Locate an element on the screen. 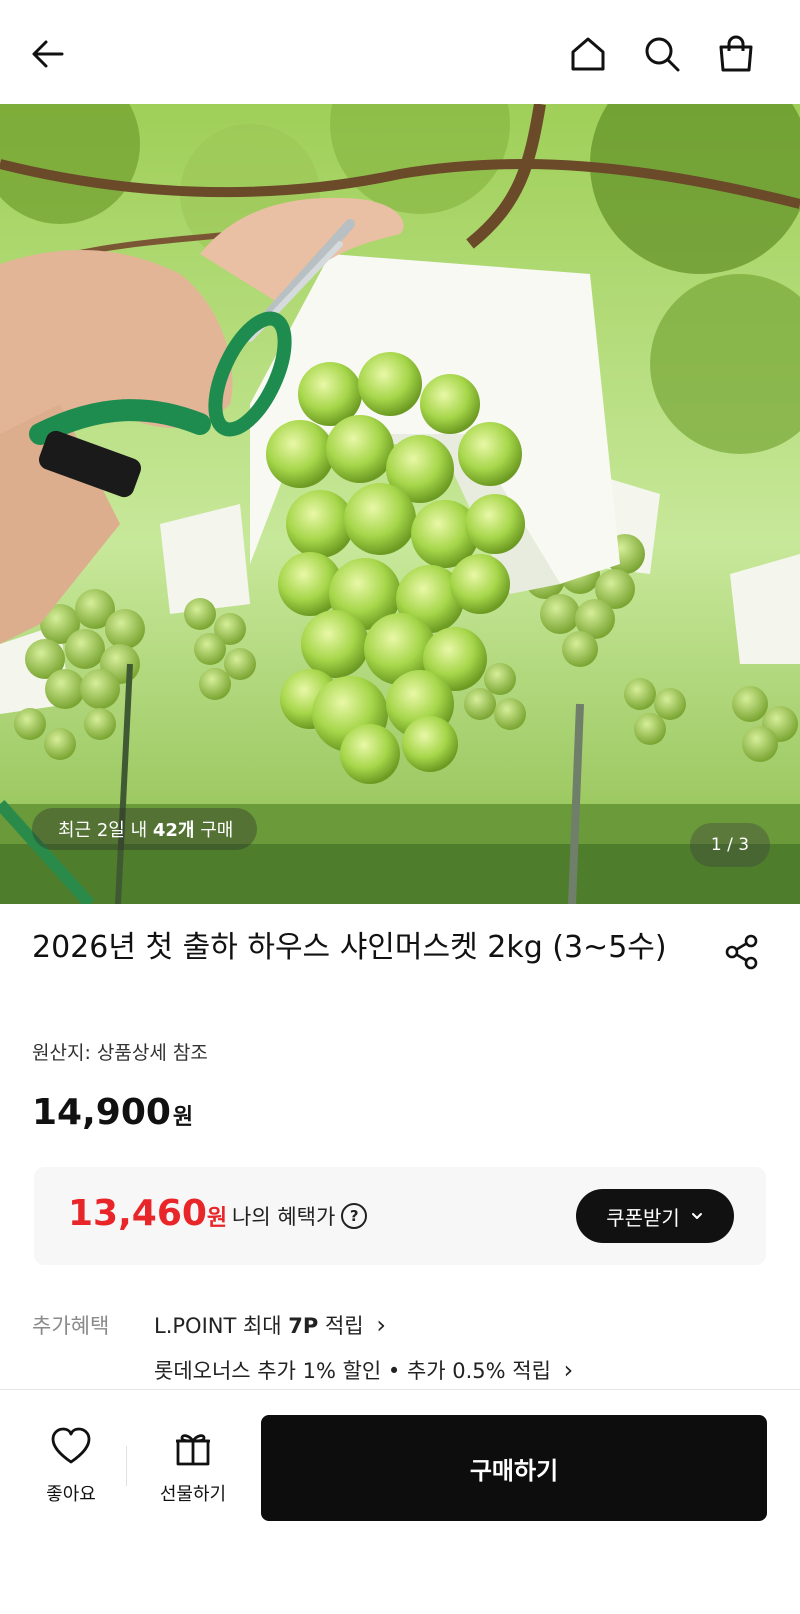 The height and width of the screenshot is (1614, 800). shopping-bag-icon is located at coordinates (736, 53).